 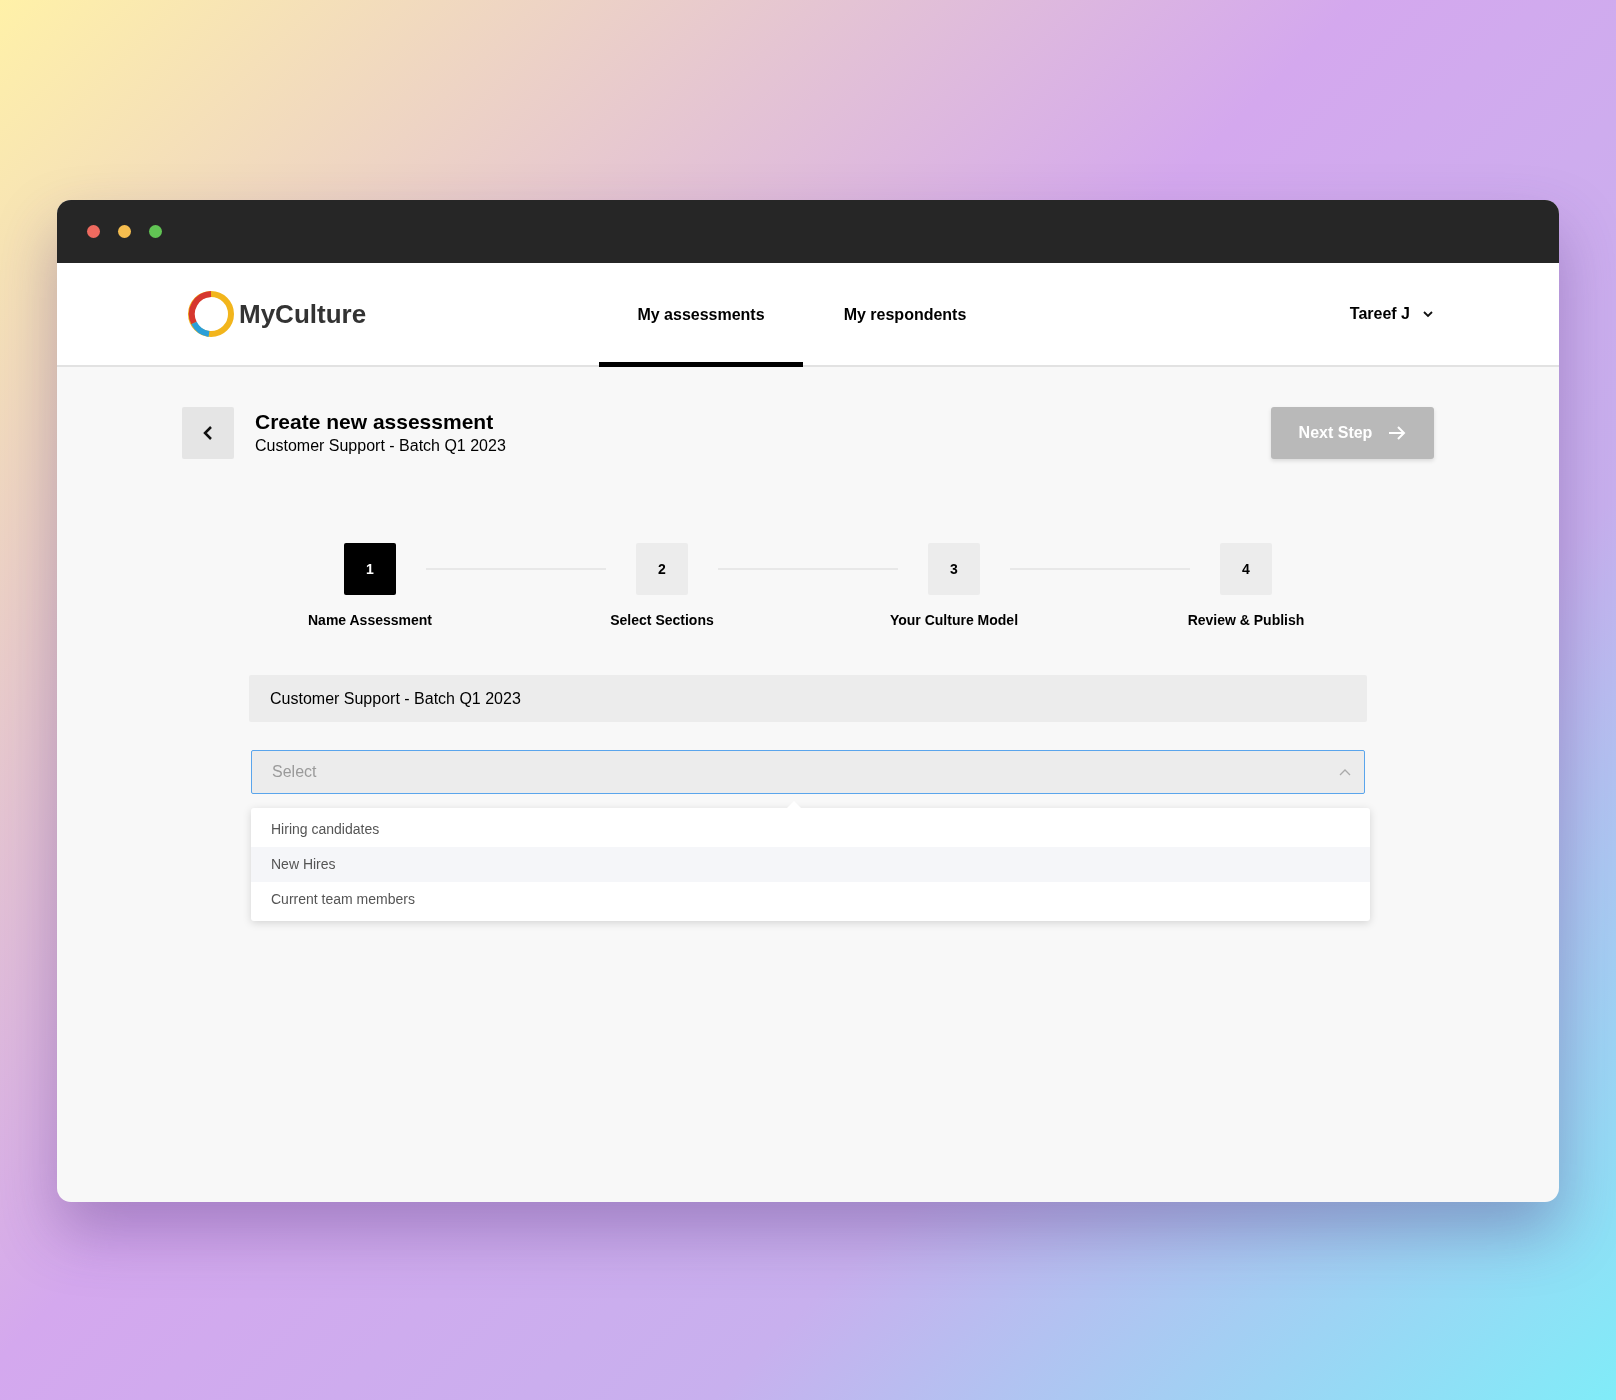 I want to click on step-label: Select Sections, so click(x=662, y=620).